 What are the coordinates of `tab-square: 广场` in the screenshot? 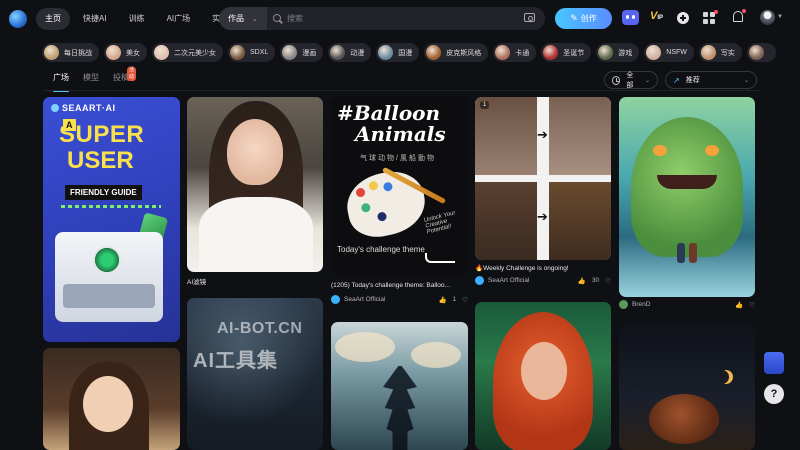 It's located at (61, 82).